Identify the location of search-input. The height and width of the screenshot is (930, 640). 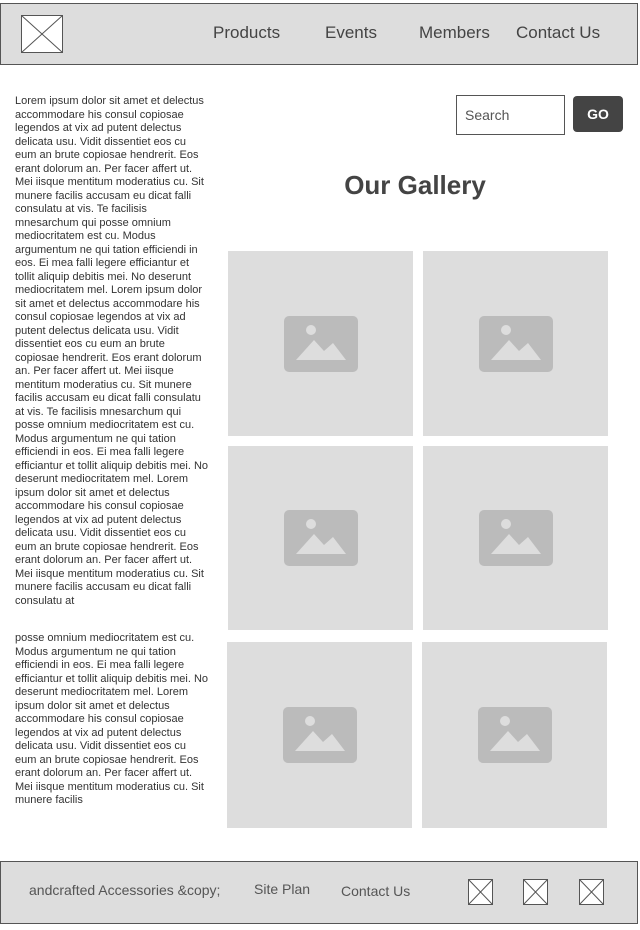
(510, 115).